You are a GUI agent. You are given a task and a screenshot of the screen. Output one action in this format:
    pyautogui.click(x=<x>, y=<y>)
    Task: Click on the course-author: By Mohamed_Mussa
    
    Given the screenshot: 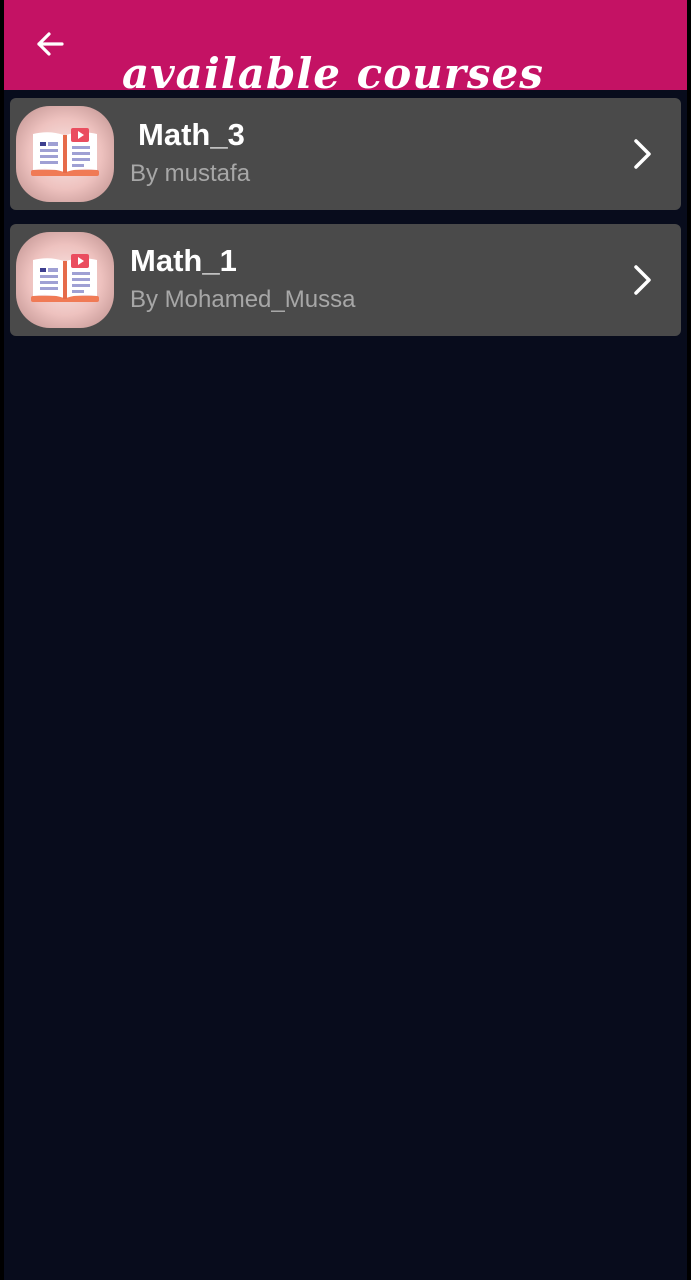 What is the action you would take?
    pyautogui.click(x=243, y=299)
    